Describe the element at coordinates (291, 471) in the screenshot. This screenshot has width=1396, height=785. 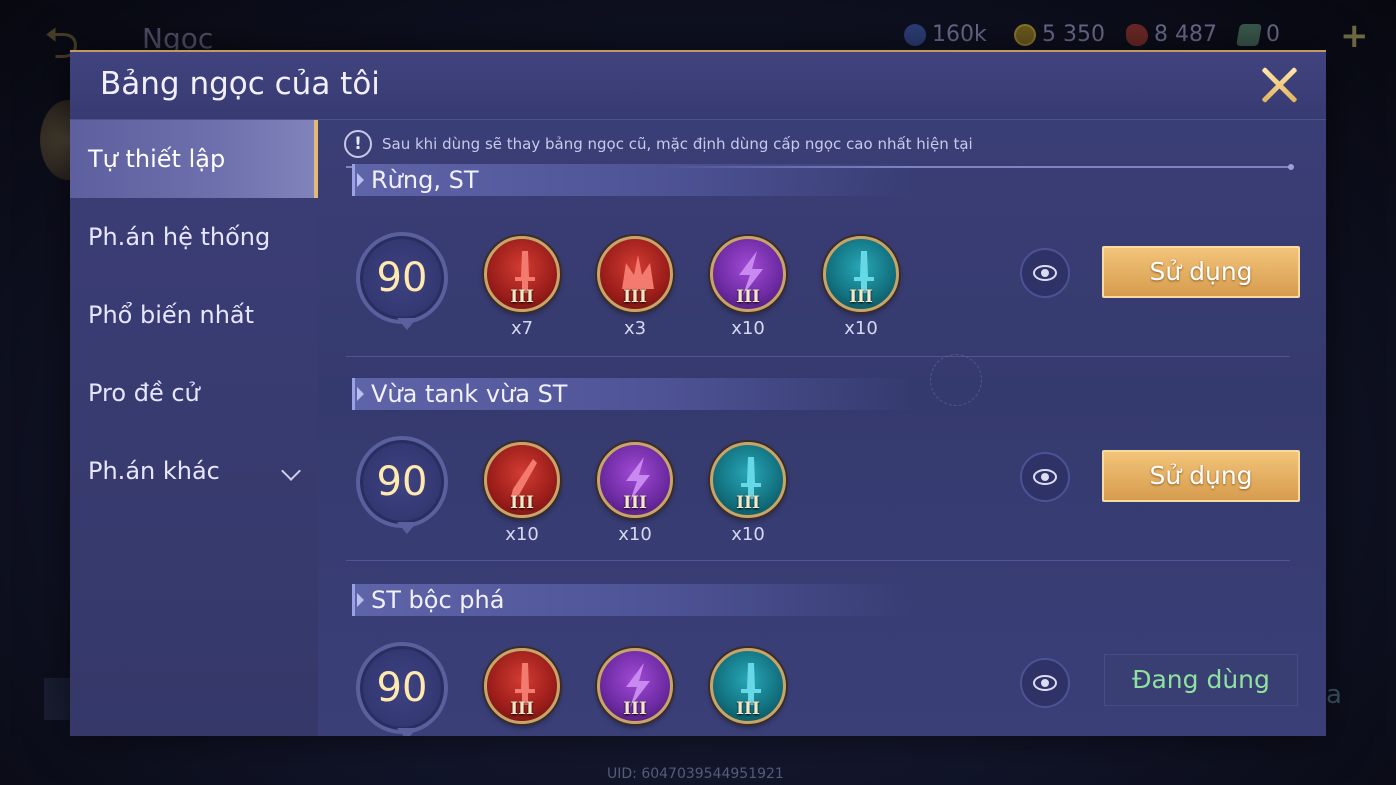
I see `chevron-down-icon` at that location.